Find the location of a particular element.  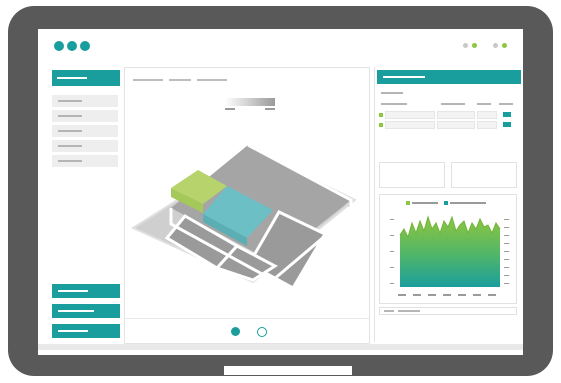

status-indicators is located at coordinates (485, 45).